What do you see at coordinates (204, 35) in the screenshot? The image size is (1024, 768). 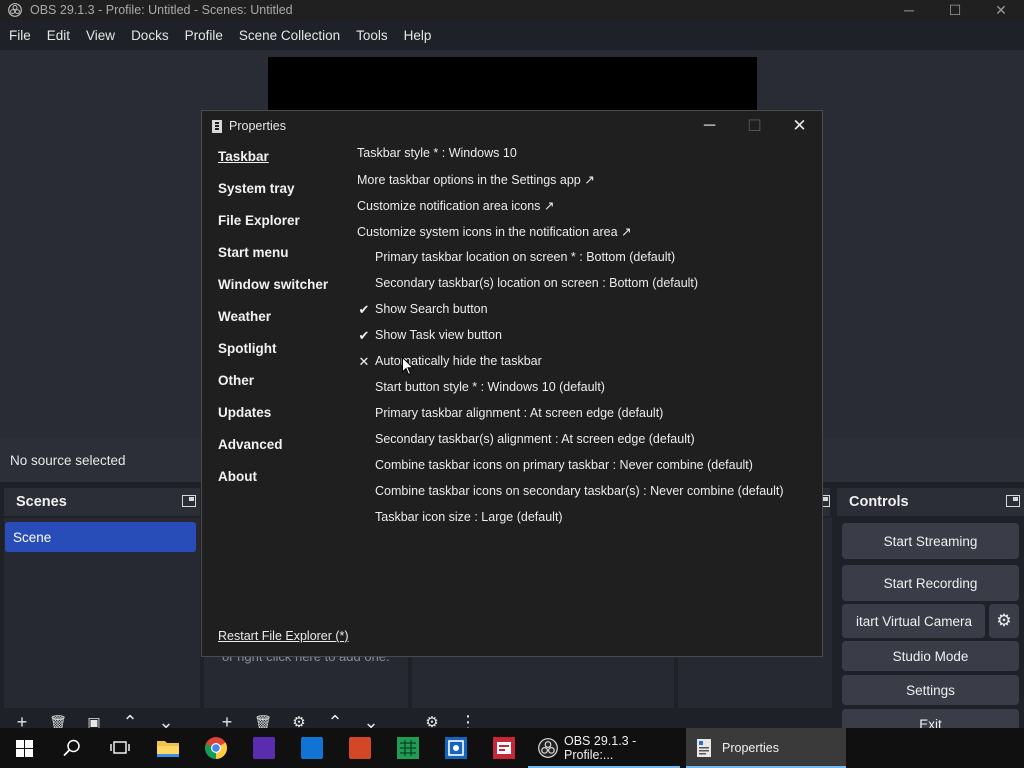 I see `menu-profile: Profile` at bounding box center [204, 35].